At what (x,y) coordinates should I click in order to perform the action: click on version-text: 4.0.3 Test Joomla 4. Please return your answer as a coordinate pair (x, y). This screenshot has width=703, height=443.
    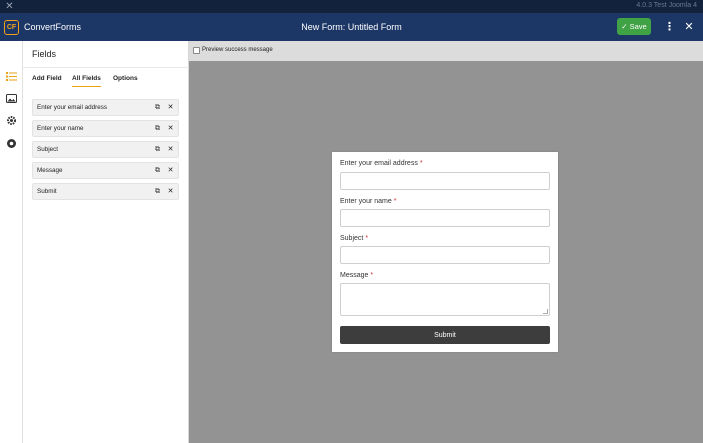
    Looking at the image, I should click on (666, 5).